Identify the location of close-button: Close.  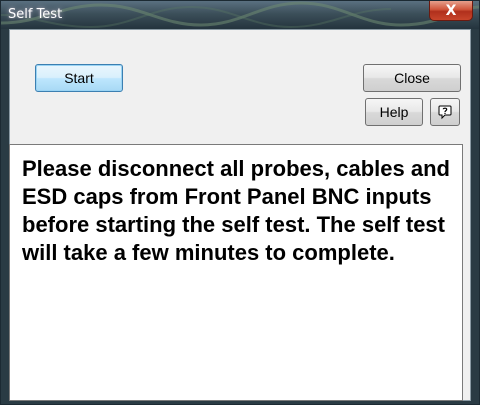
(412, 78).